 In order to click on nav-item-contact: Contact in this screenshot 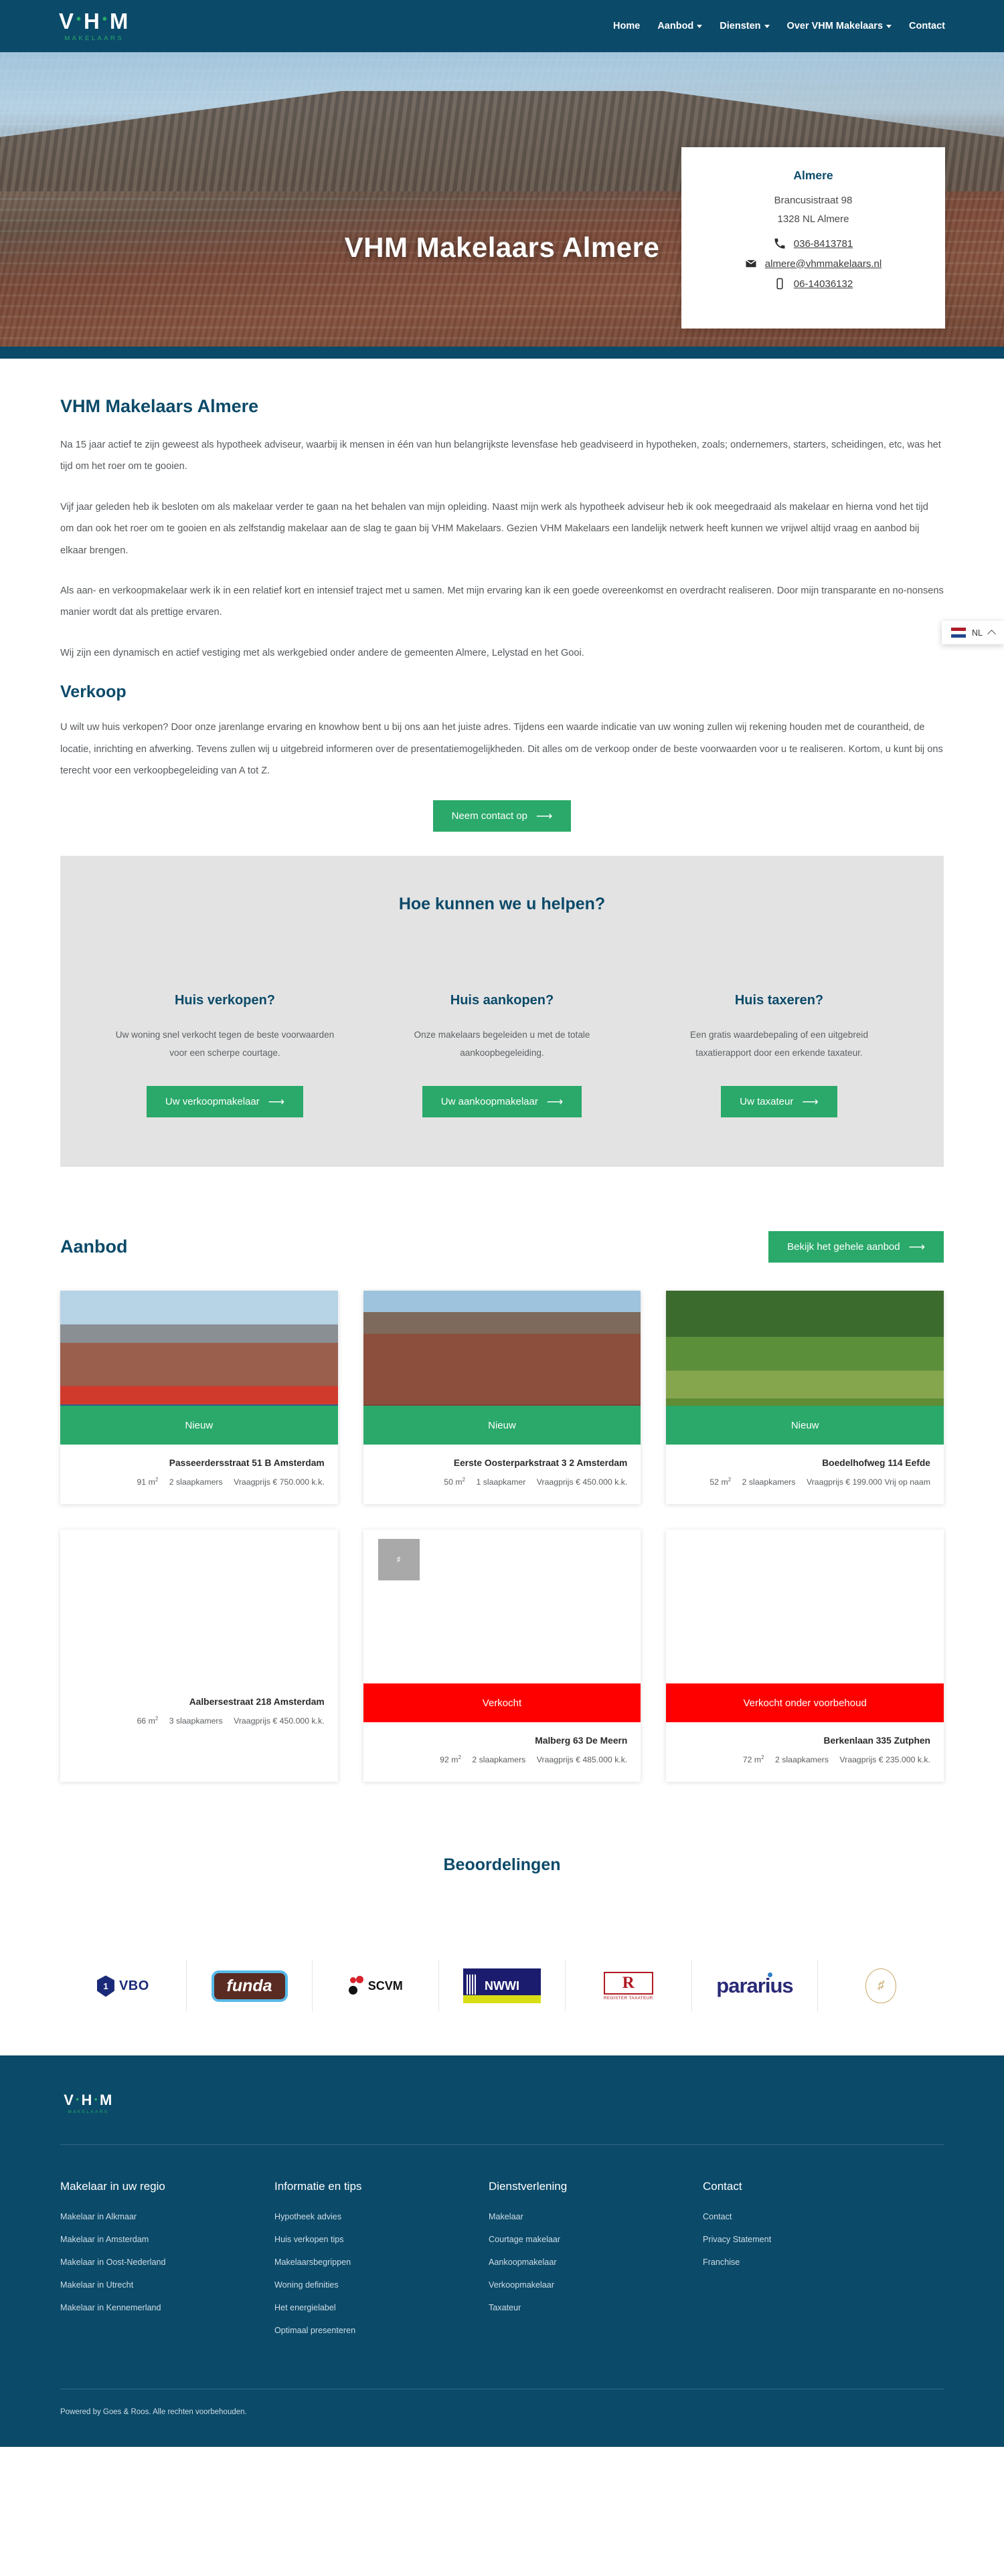, I will do `click(927, 26)`.